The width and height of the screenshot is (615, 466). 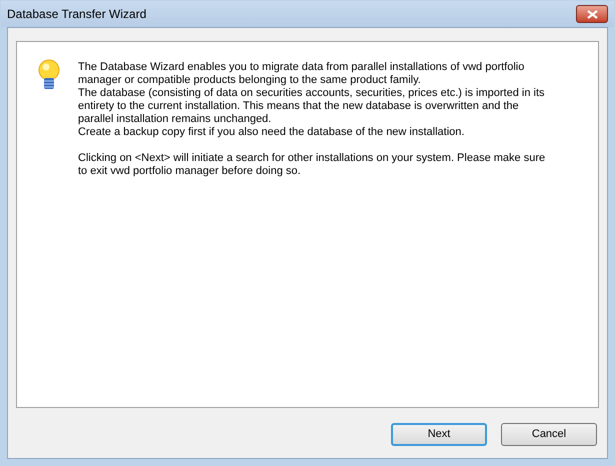 What do you see at coordinates (312, 165) in the screenshot?
I see `instruction-text: Clicking on <Next> will initiate a search for other installations on your system. Please make sure to exit vwd portfolio manager before doing so.` at bounding box center [312, 165].